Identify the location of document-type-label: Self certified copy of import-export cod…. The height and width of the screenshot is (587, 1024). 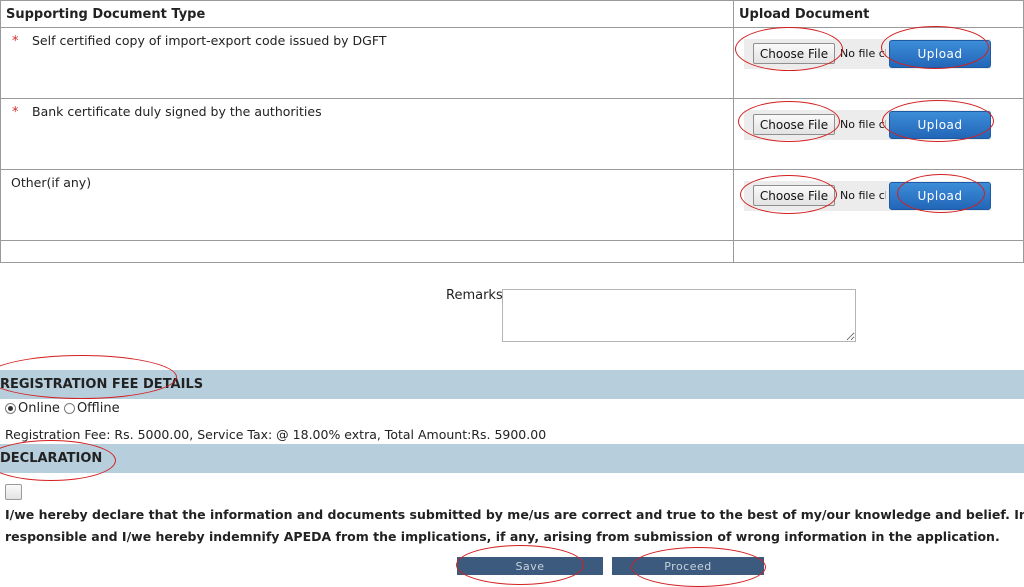
(209, 40).